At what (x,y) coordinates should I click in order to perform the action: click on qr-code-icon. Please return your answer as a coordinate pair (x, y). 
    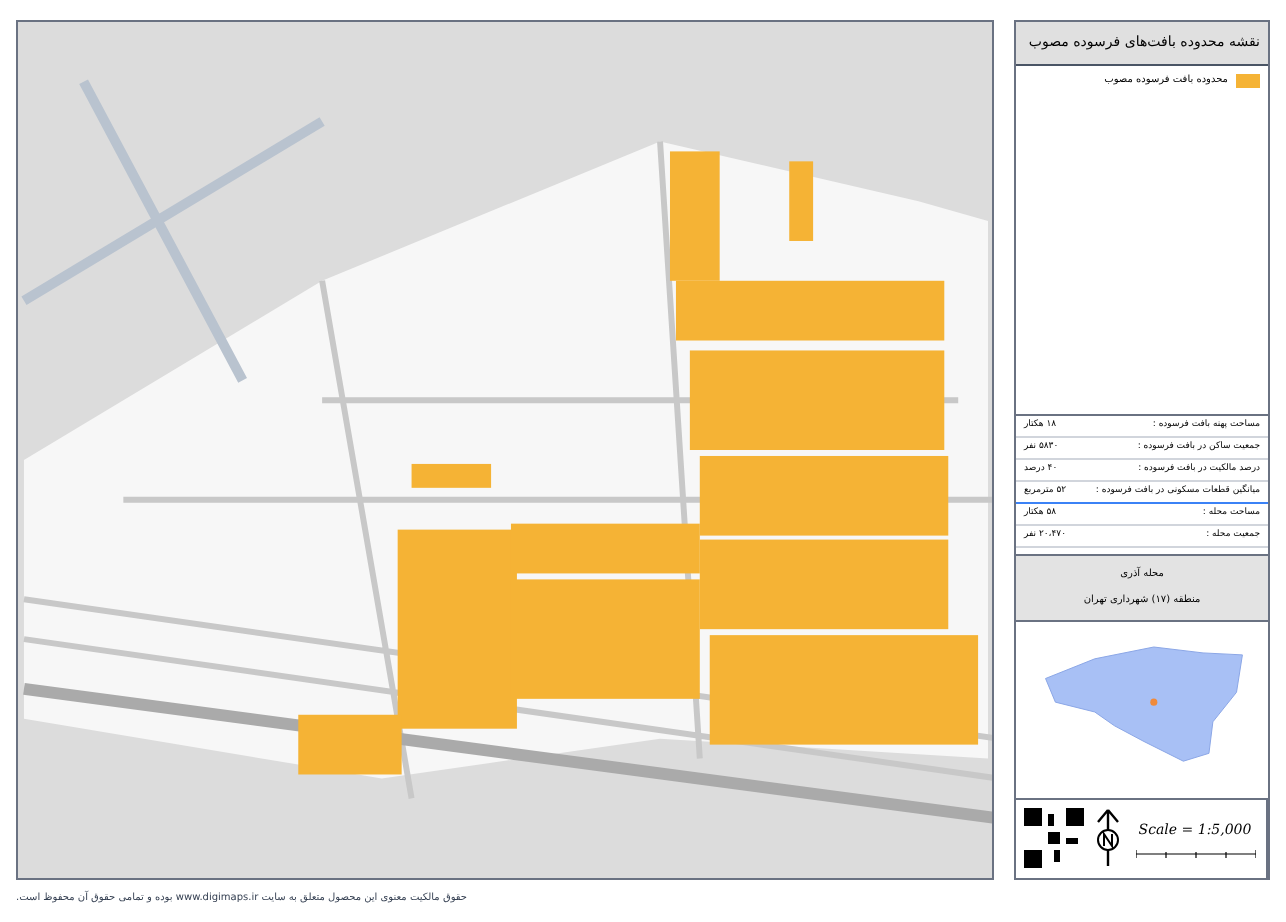
    Looking at the image, I should click on (1054, 838).